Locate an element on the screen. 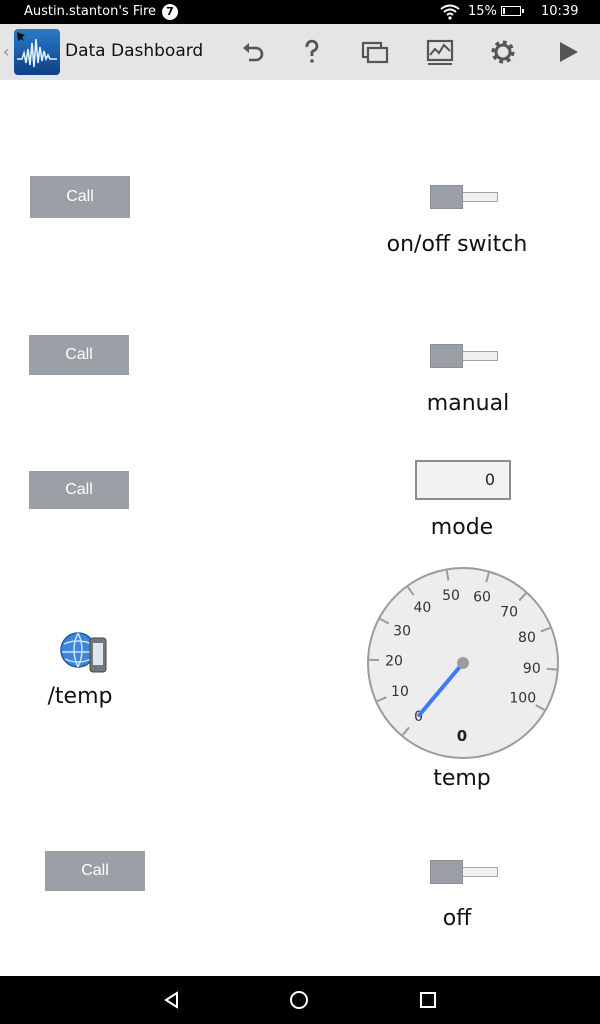 Image resolution: width=600 pixels, height=1024 pixels. nav-home-icon is located at coordinates (299, 1002).